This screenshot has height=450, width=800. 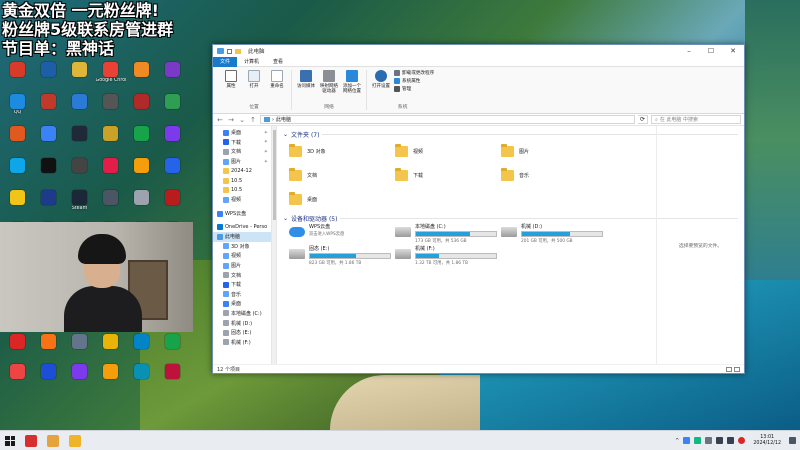 What do you see at coordinates (742, 440) in the screenshot?
I see `input-method-icon` at bounding box center [742, 440].